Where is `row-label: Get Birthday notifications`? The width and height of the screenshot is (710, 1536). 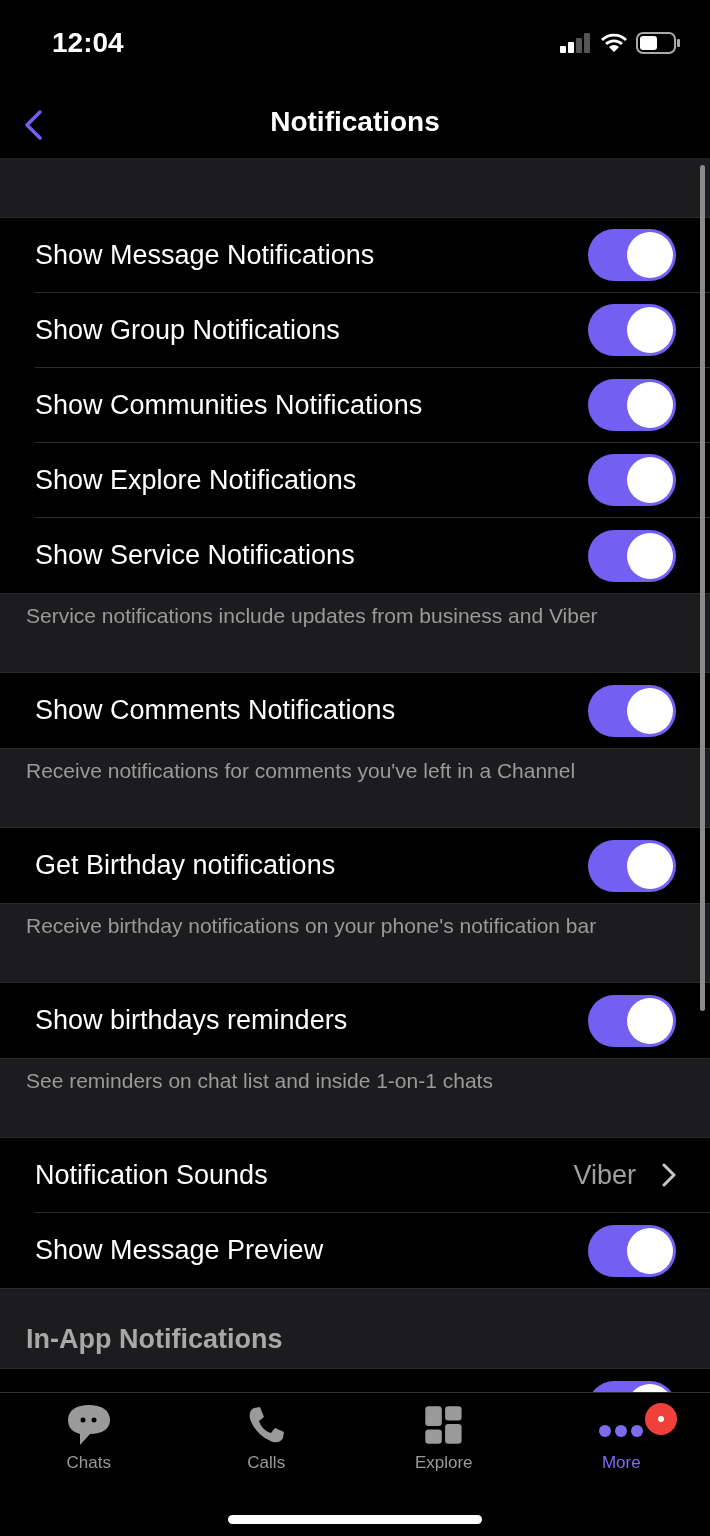 row-label: Get Birthday notifications is located at coordinates (186, 865).